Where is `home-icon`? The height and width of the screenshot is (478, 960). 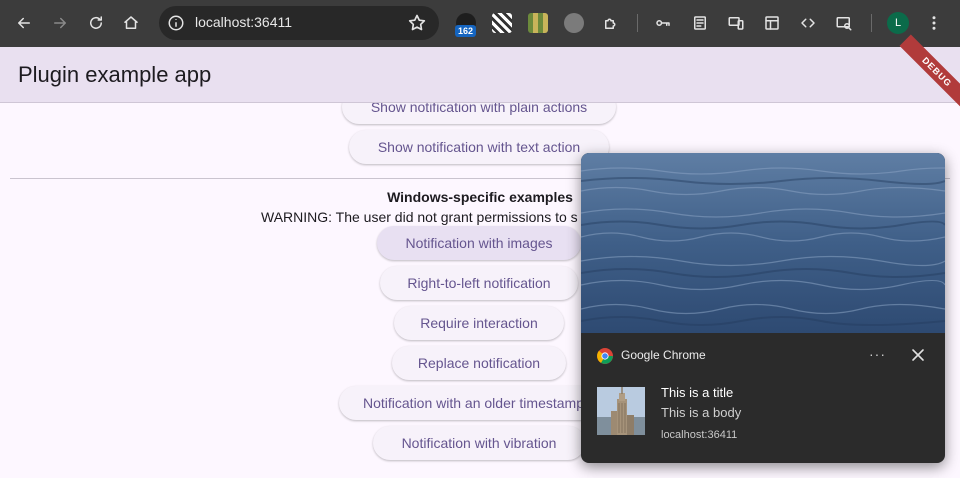
home-icon is located at coordinates (131, 22).